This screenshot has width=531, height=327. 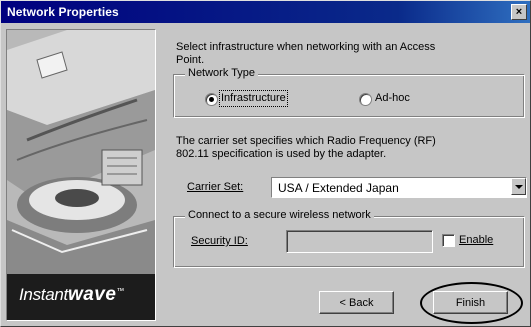 I want to click on enable-checkbox, so click(x=448, y=240).